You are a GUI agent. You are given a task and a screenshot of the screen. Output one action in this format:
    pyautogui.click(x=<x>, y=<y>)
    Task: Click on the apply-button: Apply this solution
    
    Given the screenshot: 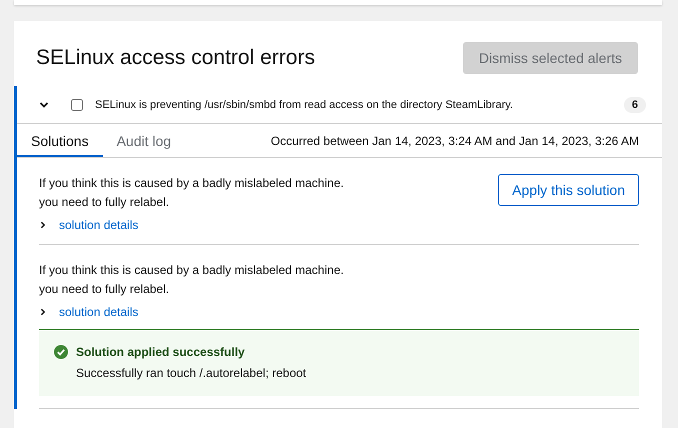 What is the action you would take?
    pyautogui.click(x=568, y=190)
    